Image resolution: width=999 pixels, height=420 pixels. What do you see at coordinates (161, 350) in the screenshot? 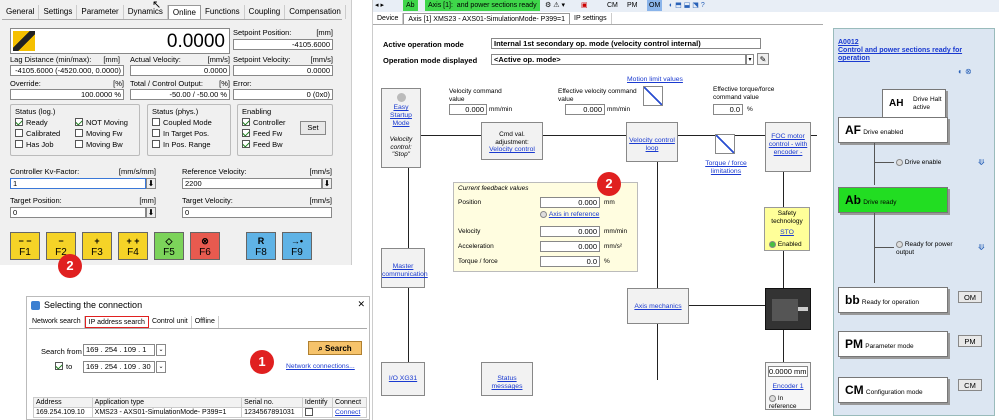
I see `from-ip-dropdown-icon: ⌄` at bounding box center [161, 350].